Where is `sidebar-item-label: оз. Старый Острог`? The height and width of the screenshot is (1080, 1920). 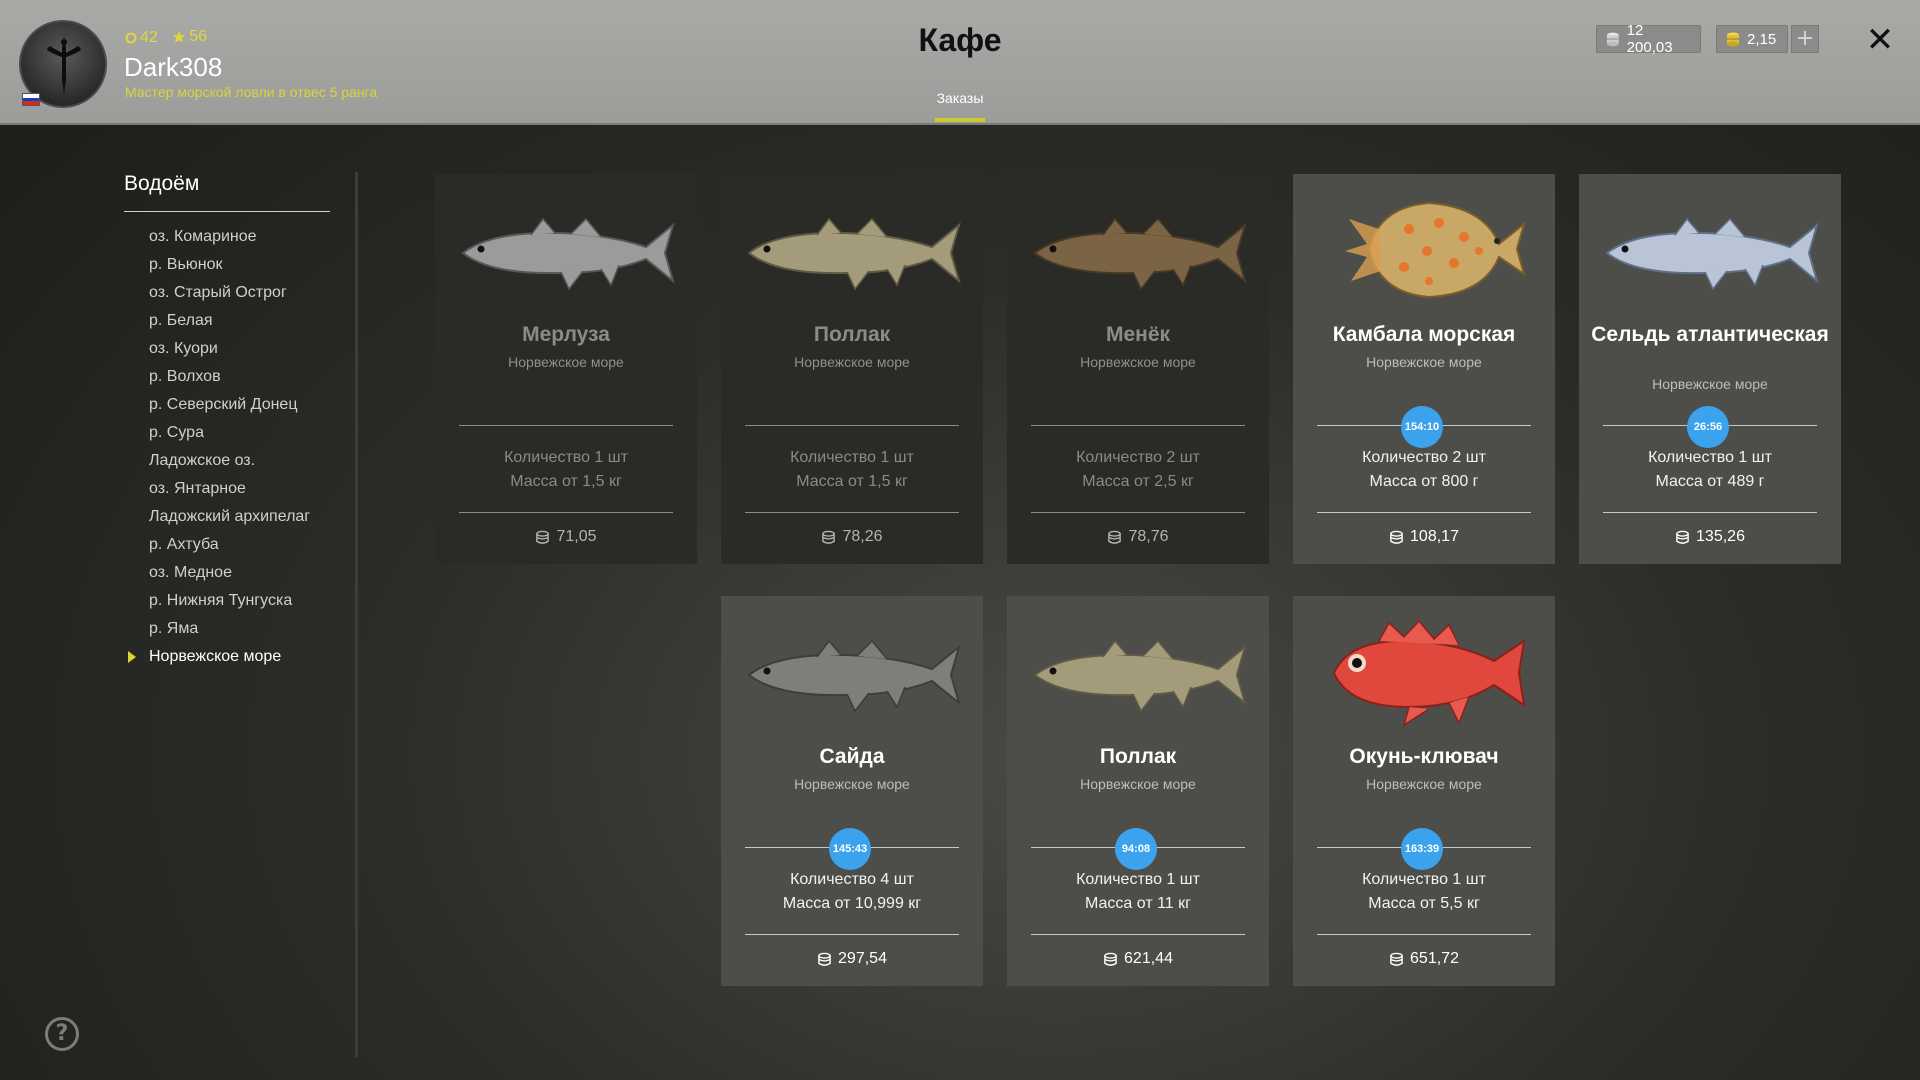 sidebar-item-label: оз. Старый Острог is located at coordinates (218, 292).